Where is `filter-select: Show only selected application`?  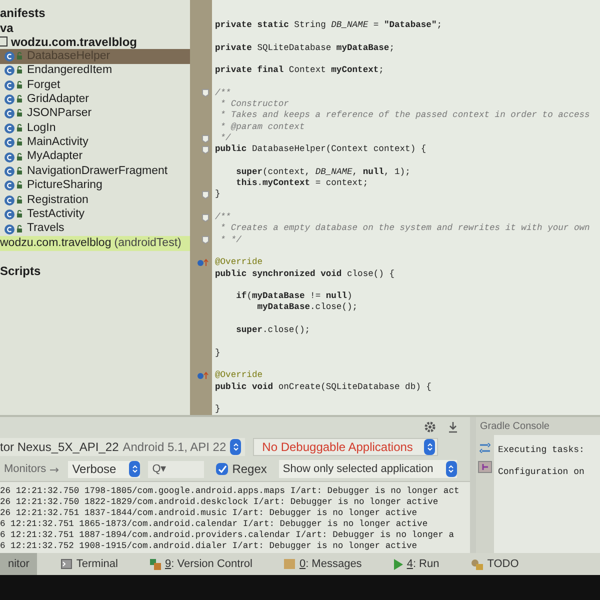
filter-select: Show only selected application is located at coordinates (367, 469).